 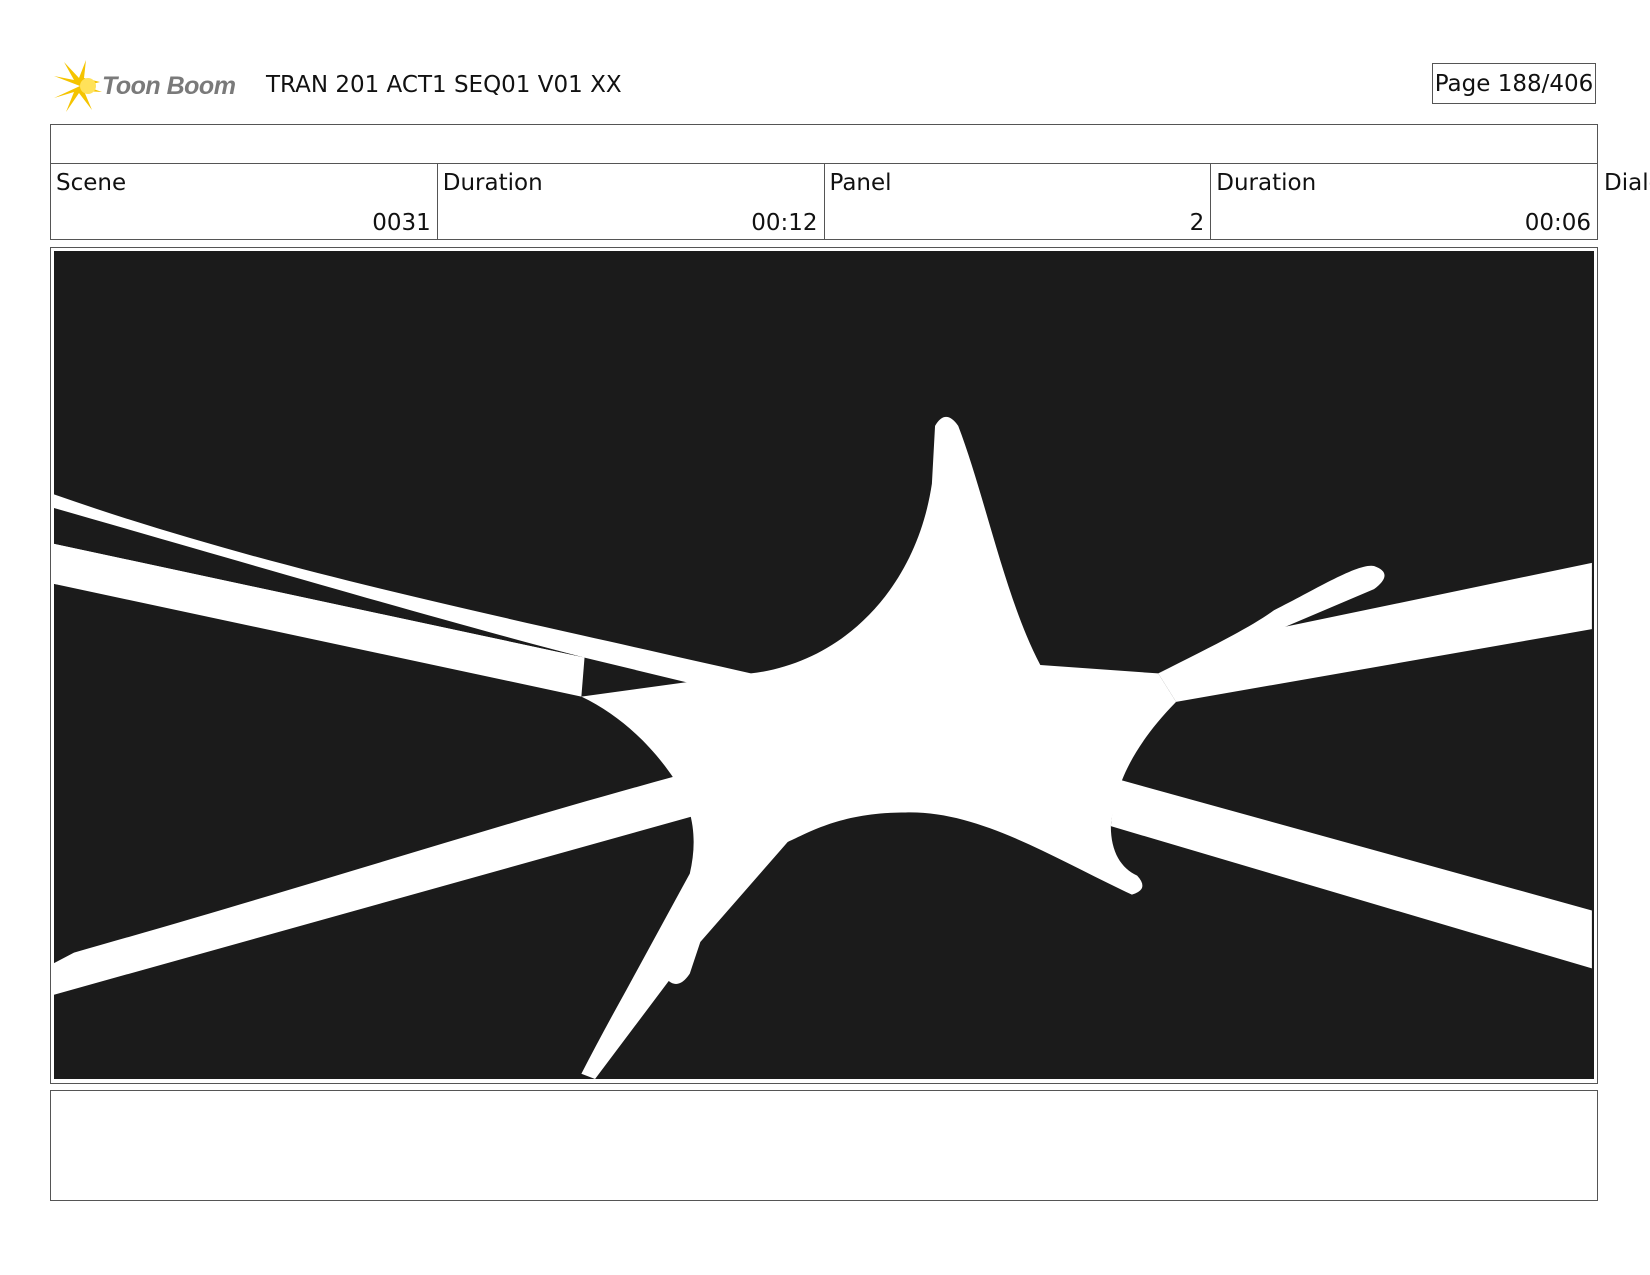 I want to click on beam-lower-left, so click(x=375, y=885).